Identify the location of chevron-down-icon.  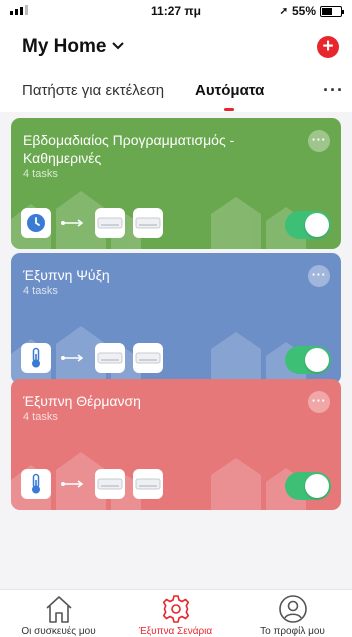
(118, 46).